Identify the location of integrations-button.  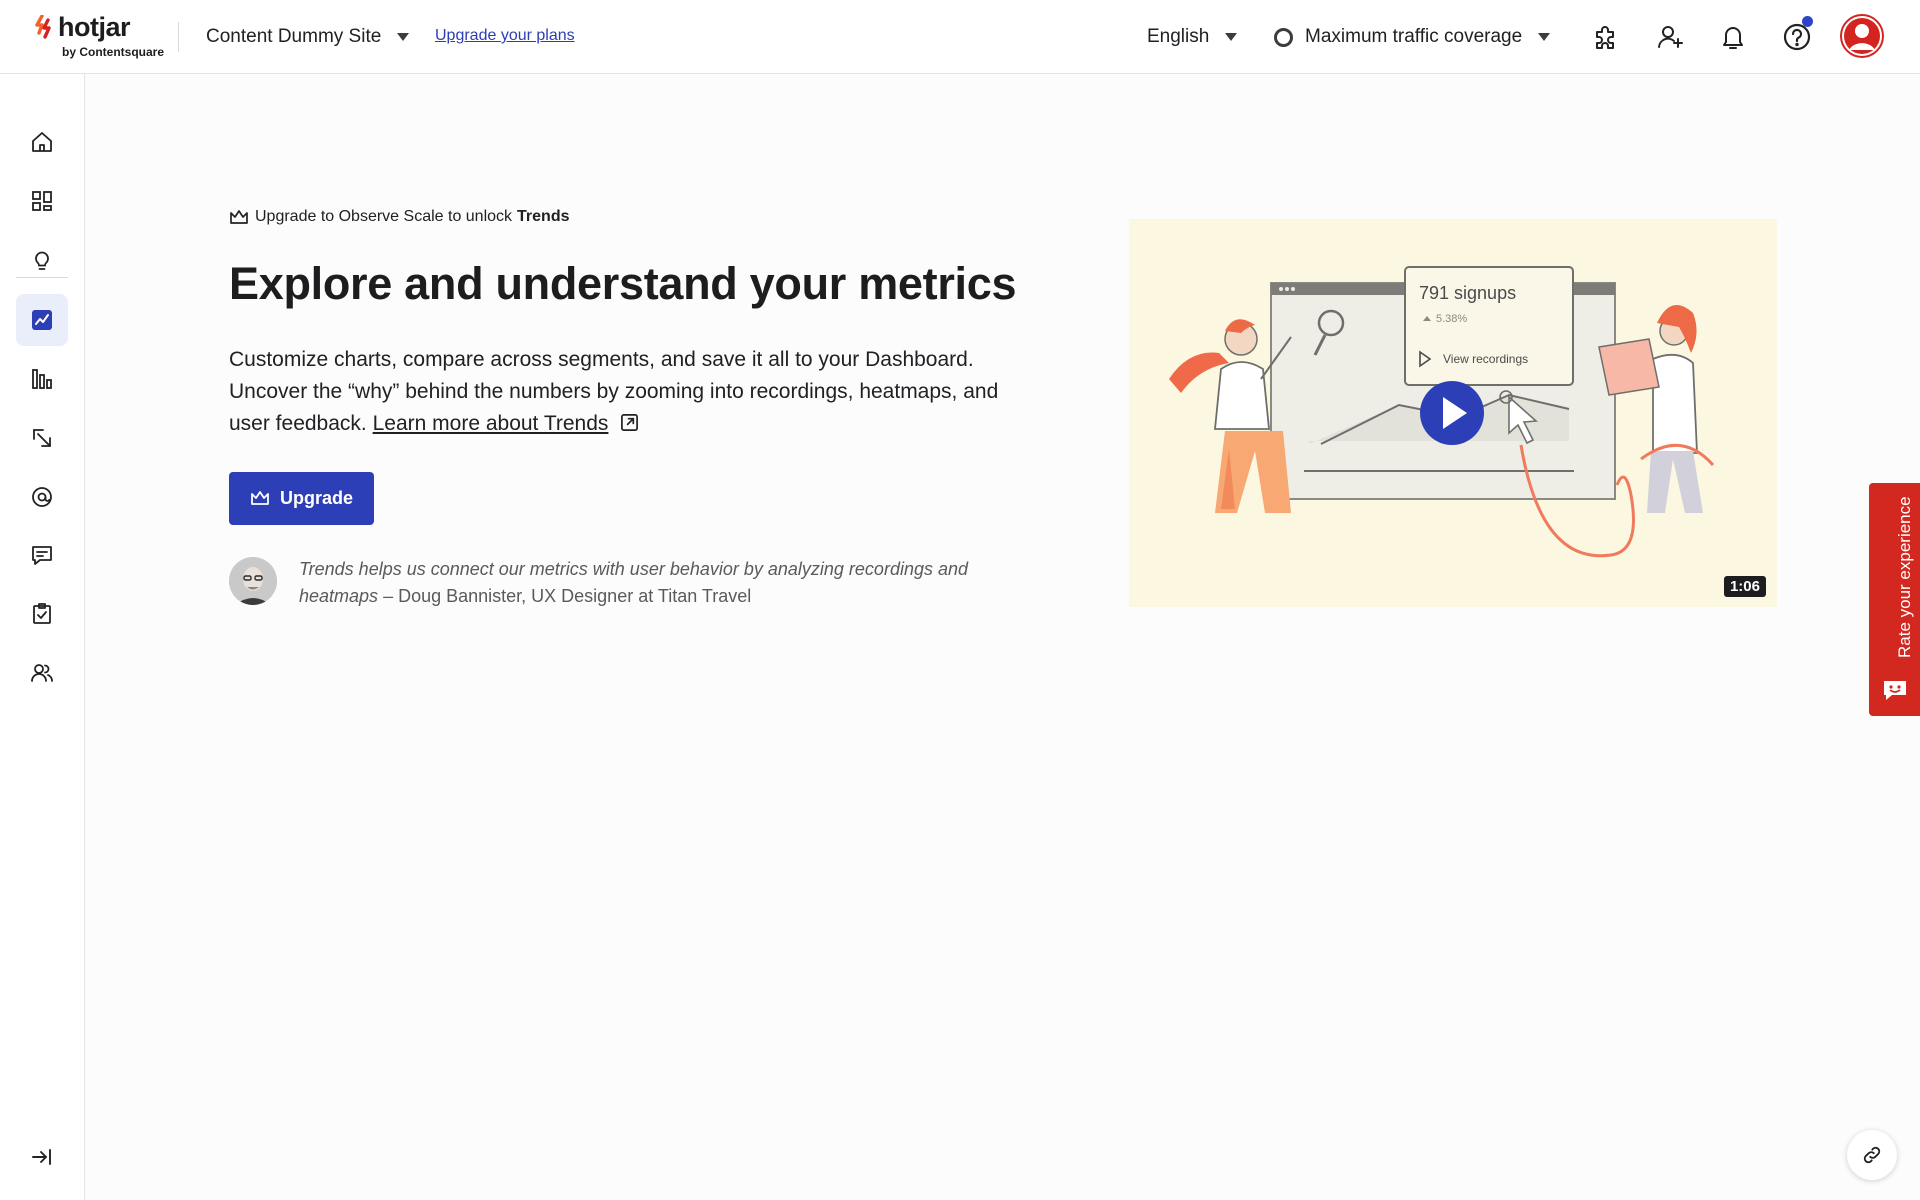
(1606, 37).